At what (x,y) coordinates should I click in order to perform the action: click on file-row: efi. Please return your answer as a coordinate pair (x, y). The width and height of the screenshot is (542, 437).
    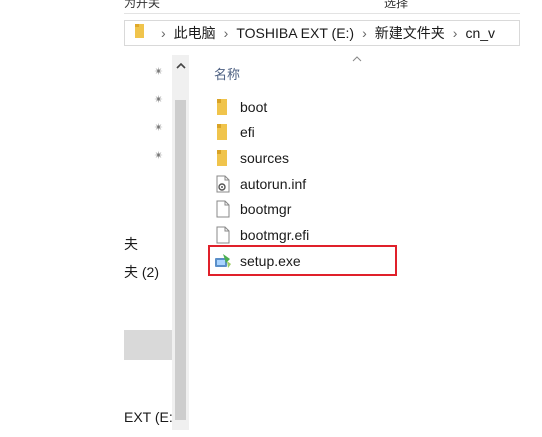
    Looking at the image, I should click on (234, 131).